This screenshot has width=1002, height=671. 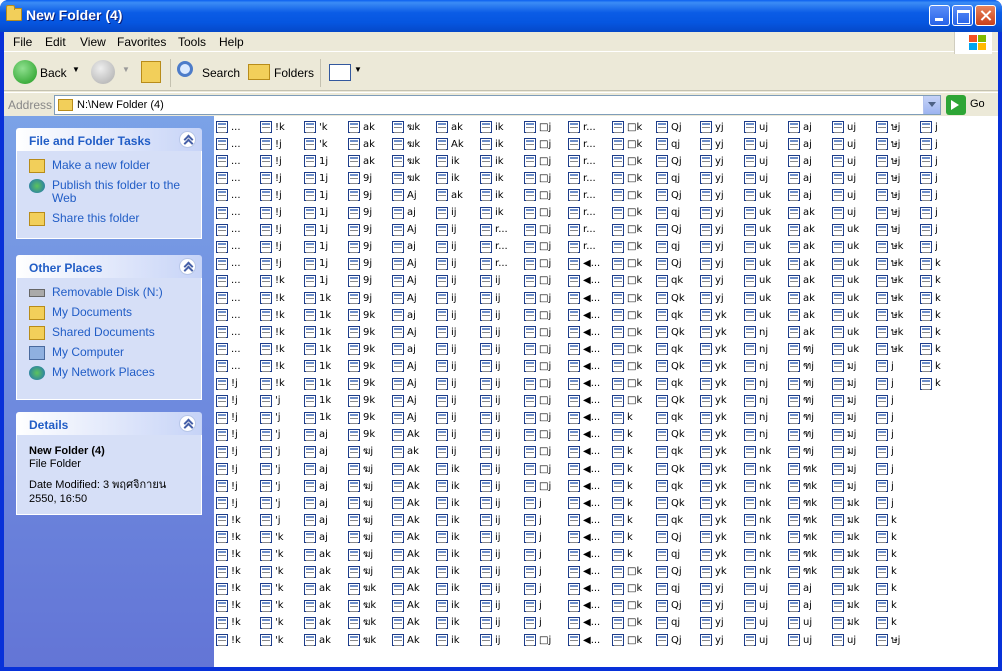 What do you see at coordinates (115, 192) in the screenshot?
I see `publish-folder-link: Publish this folder to the Web` at bounding box center [115, 192].